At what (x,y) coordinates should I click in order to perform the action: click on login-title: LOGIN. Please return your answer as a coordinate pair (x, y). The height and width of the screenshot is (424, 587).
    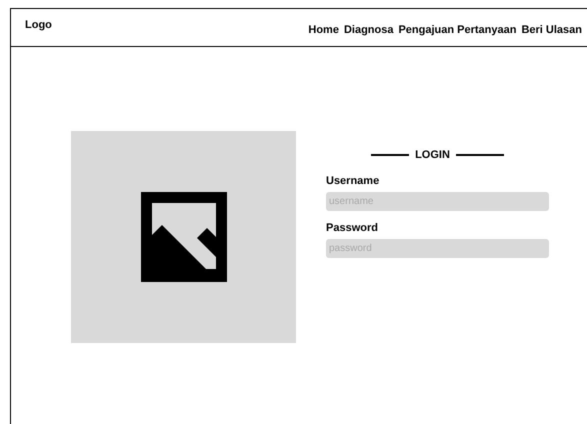
    Looking at the image, I should click on (432, 155).